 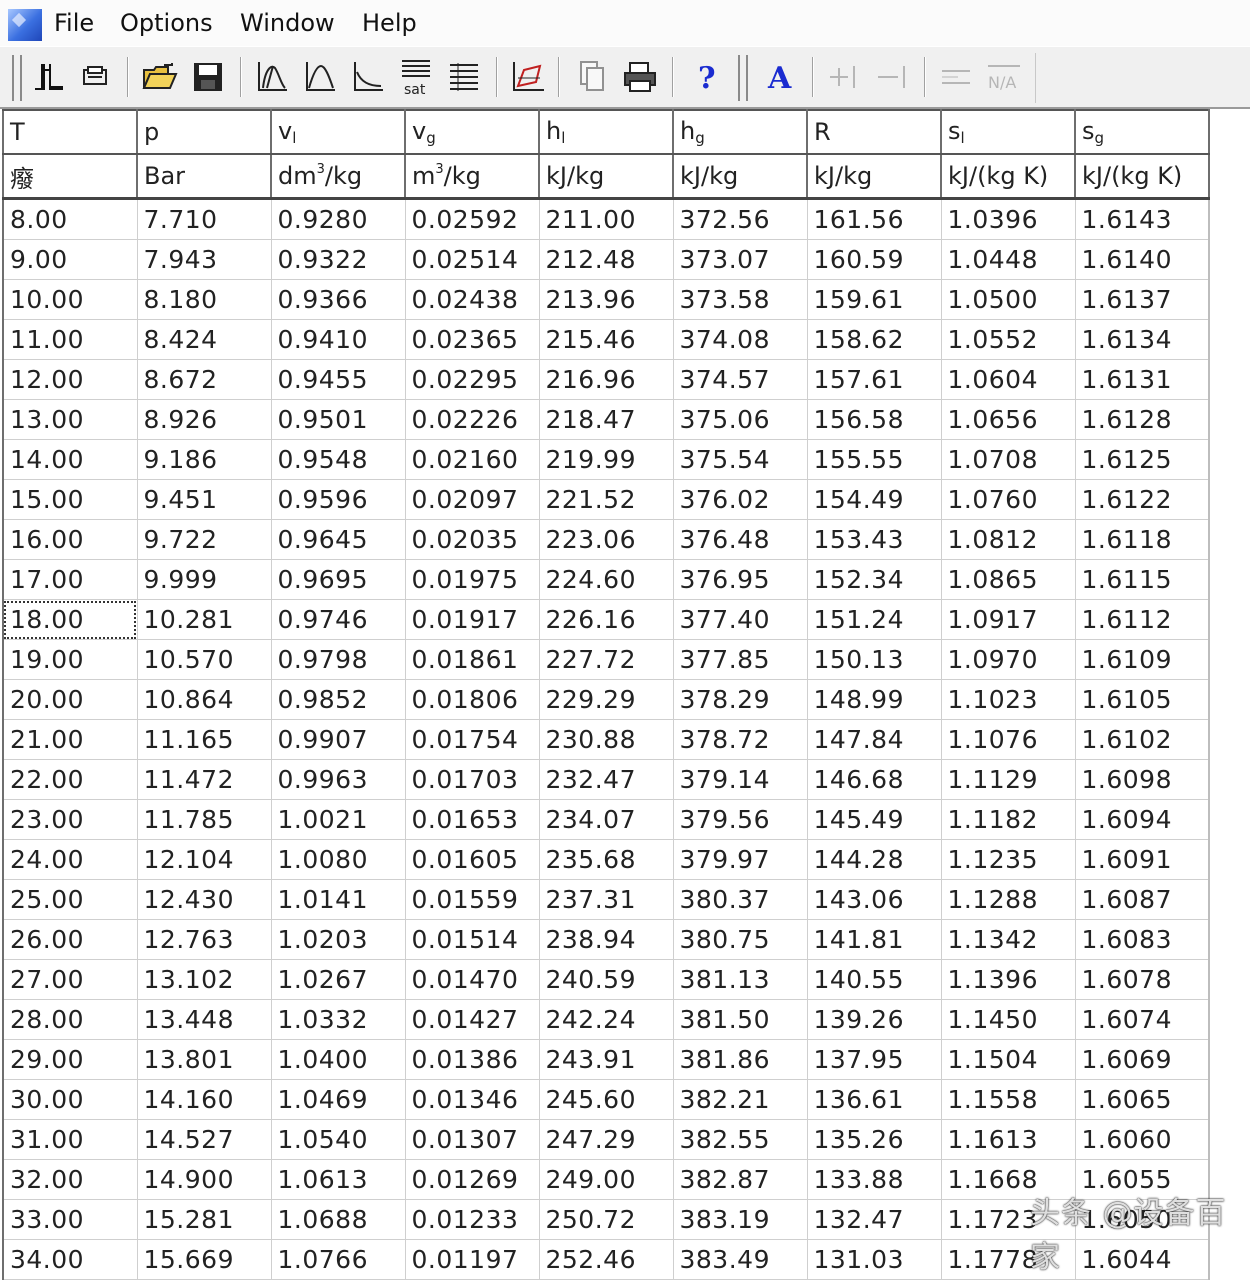 I want to click on table-cell: 9.186, so click(x=204, y=459).